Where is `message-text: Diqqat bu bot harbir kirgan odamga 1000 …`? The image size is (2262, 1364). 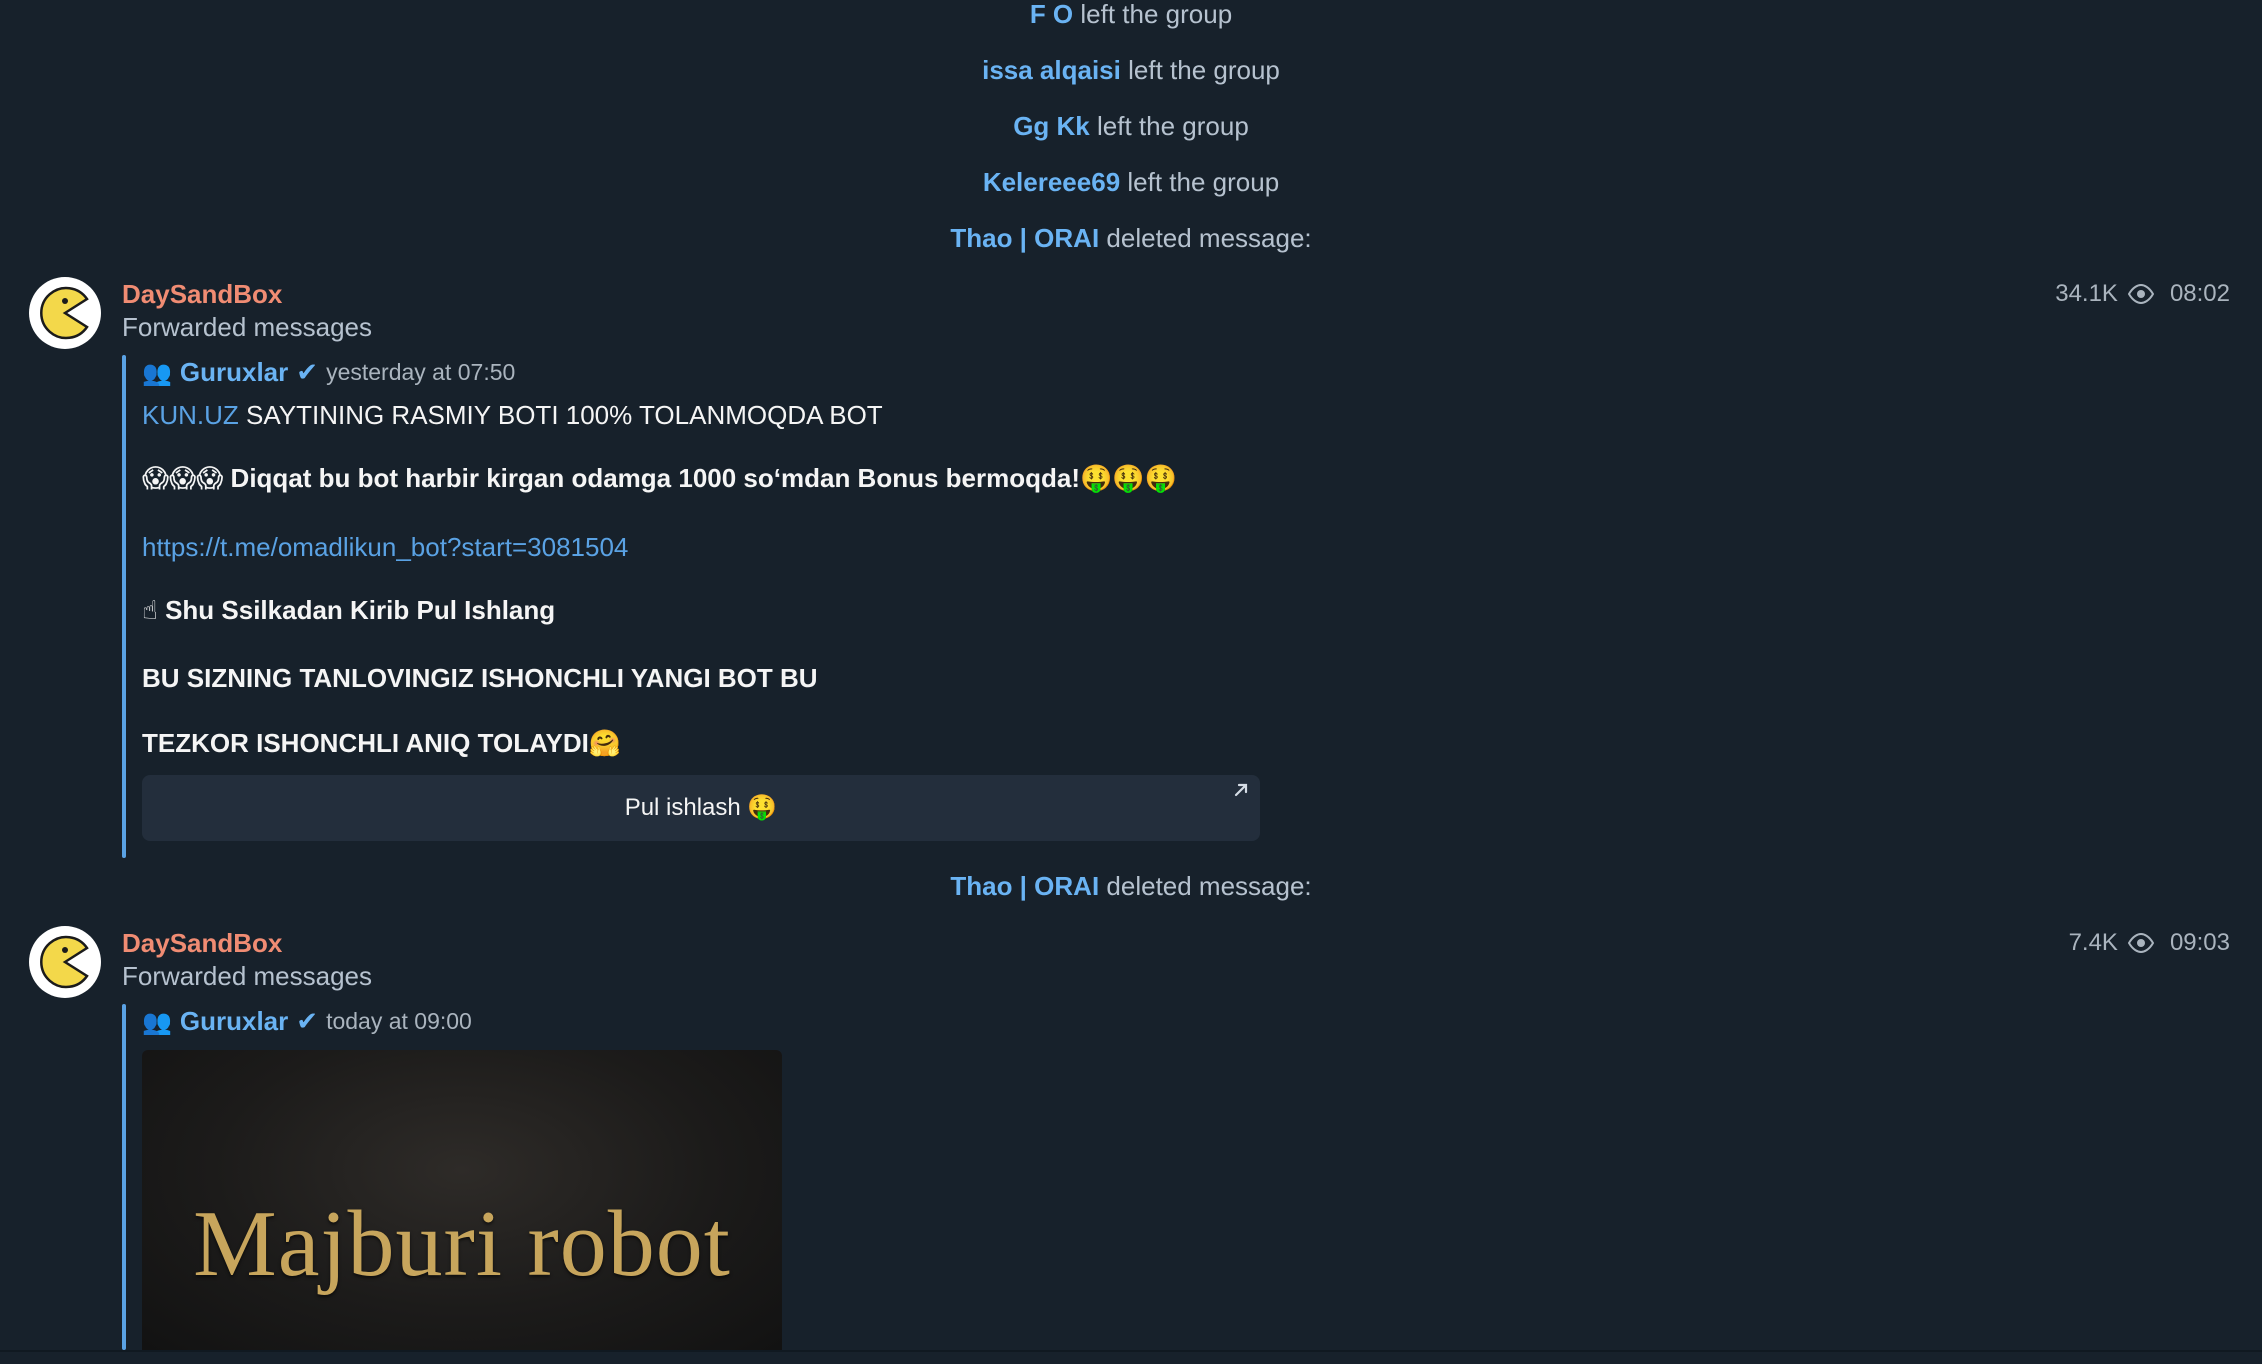 message-text: Diqqat bu bot harbir kirgan odamga 1000 … is located at coordinates (651, 478).